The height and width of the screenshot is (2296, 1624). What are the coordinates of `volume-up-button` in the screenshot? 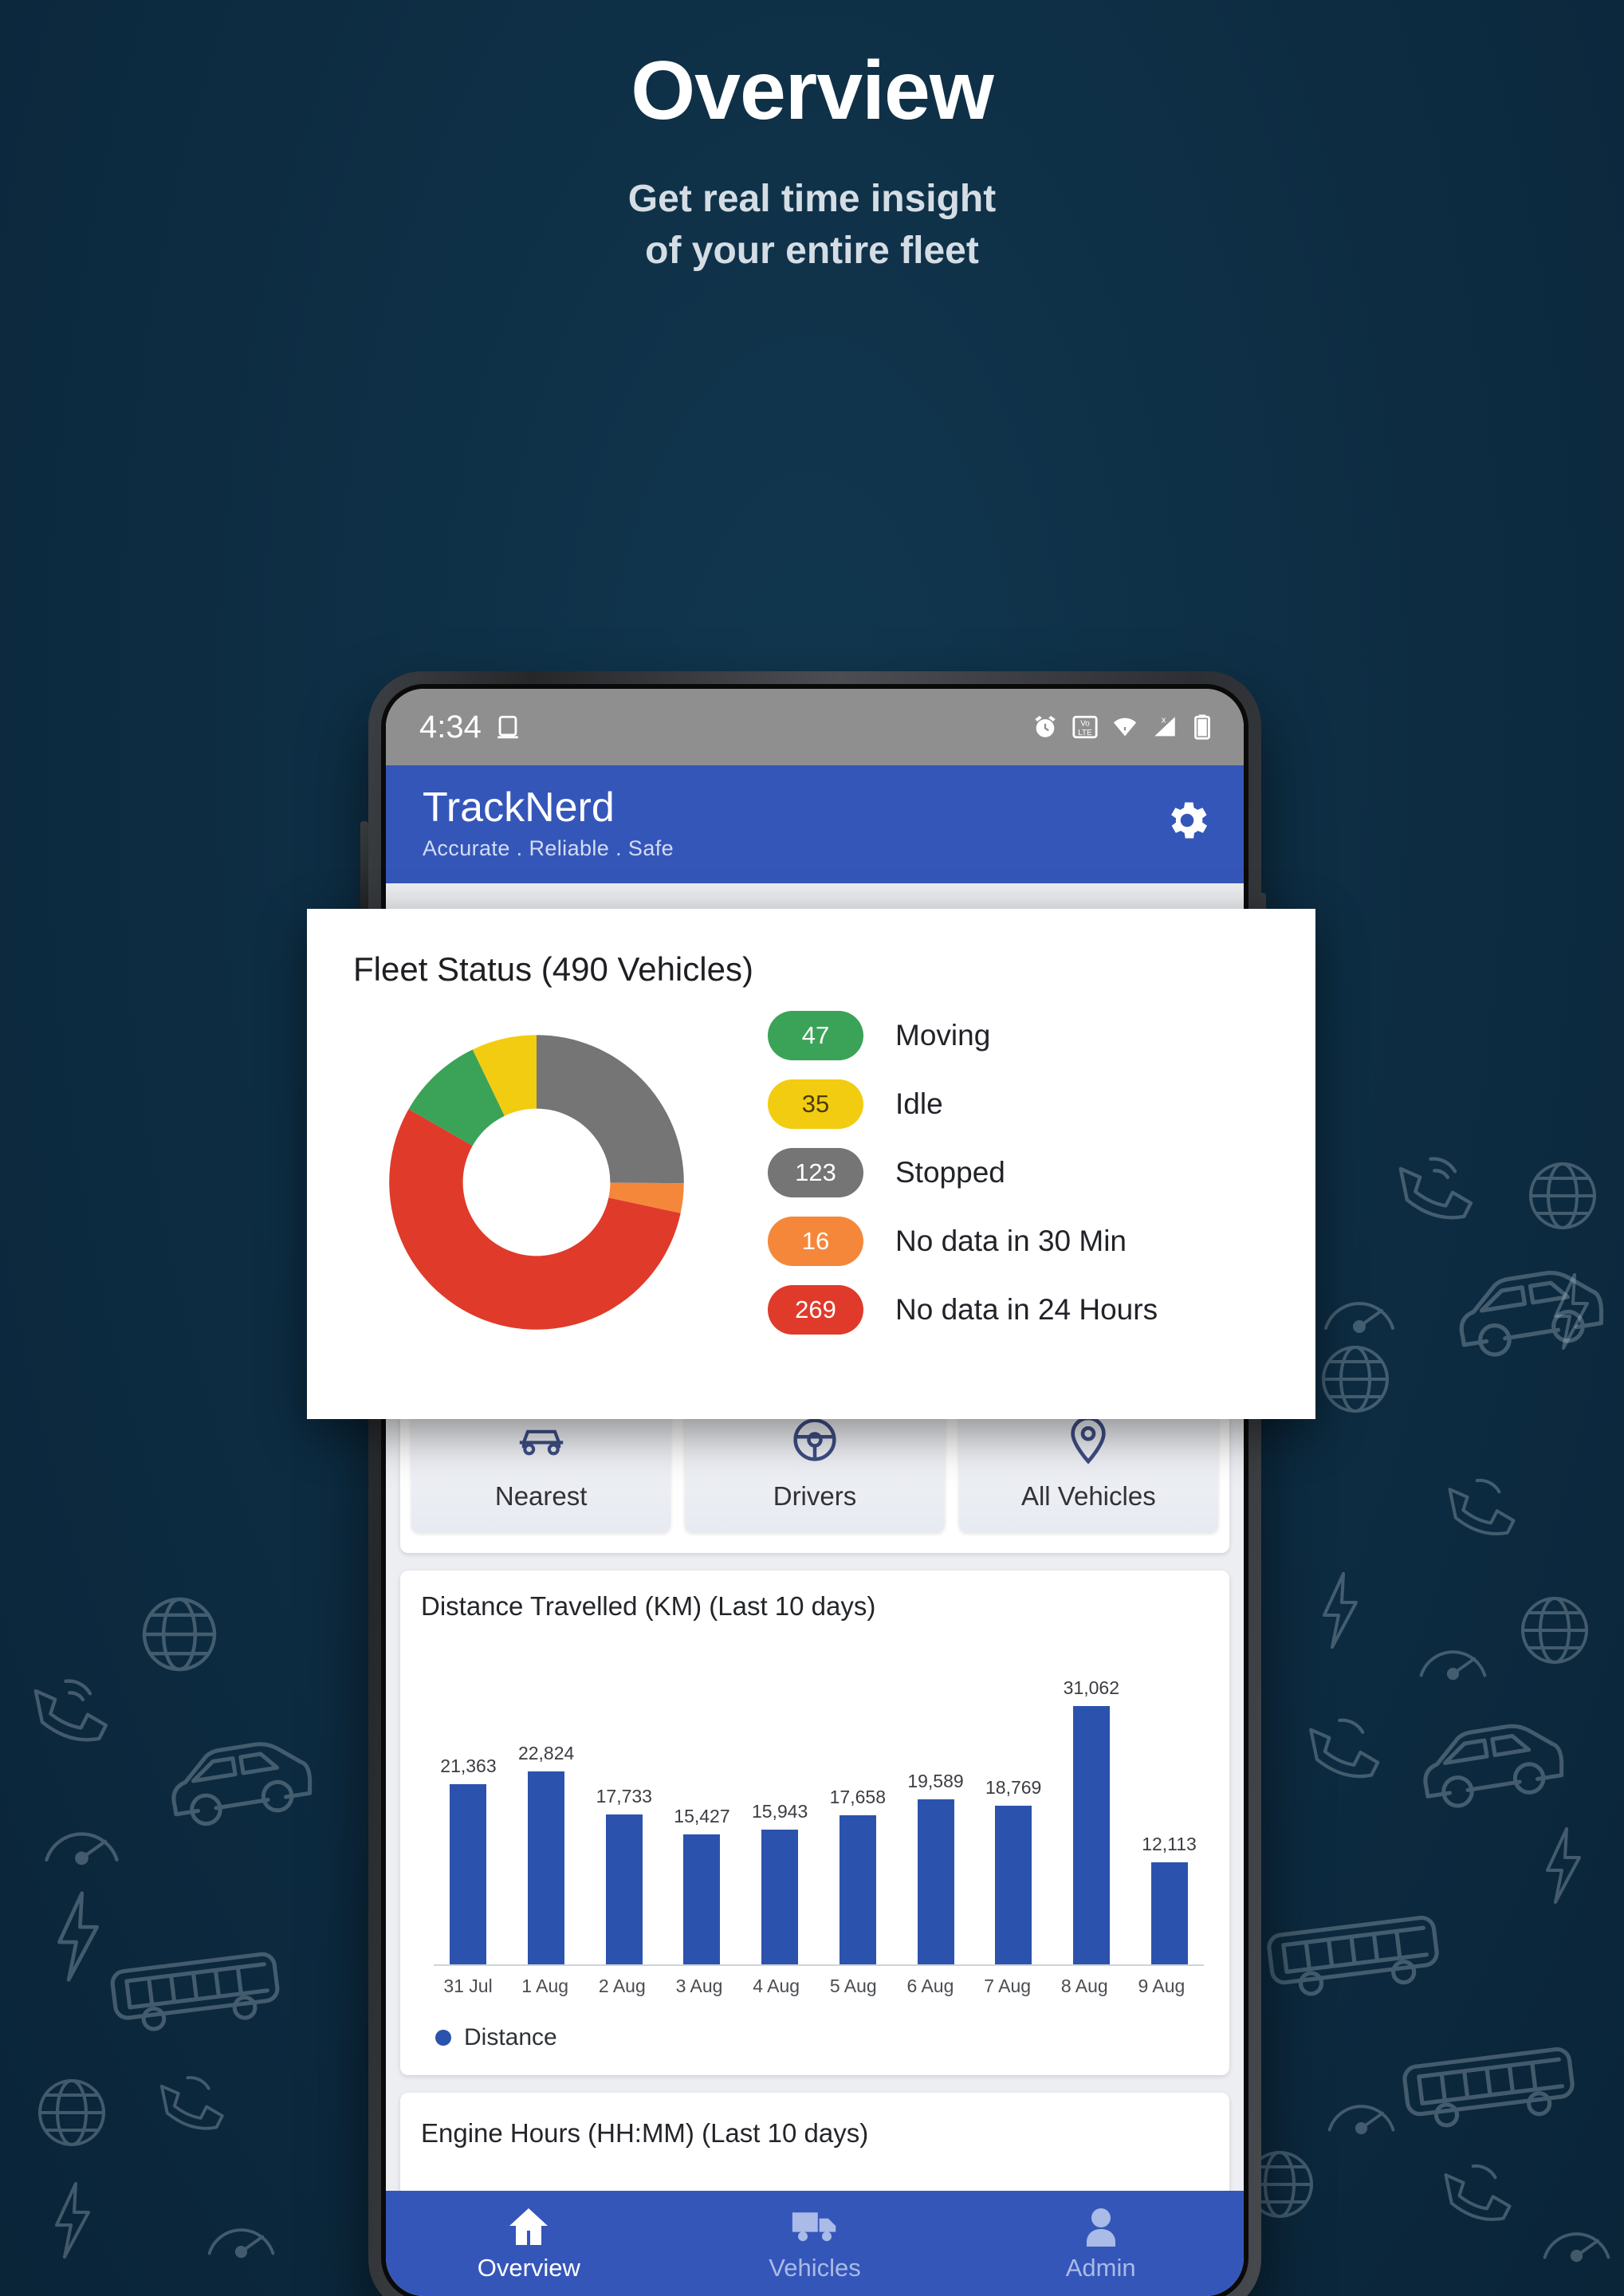 It's located at (364, 869).